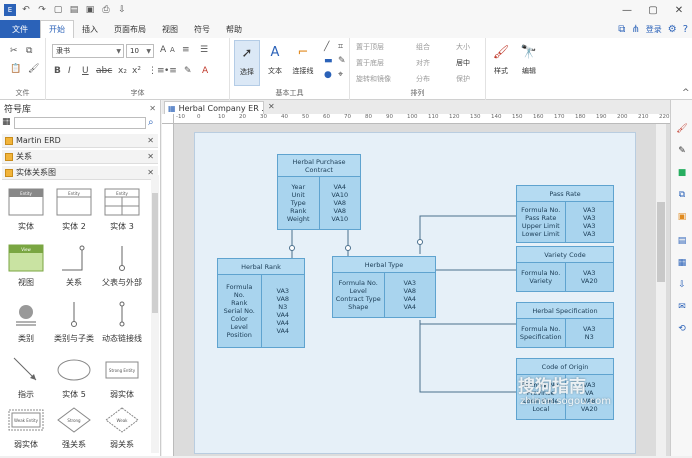 This screenshot has height=458, width=692. I want to click on bring-to-front-button: 置于顶层, so click(370, 47).